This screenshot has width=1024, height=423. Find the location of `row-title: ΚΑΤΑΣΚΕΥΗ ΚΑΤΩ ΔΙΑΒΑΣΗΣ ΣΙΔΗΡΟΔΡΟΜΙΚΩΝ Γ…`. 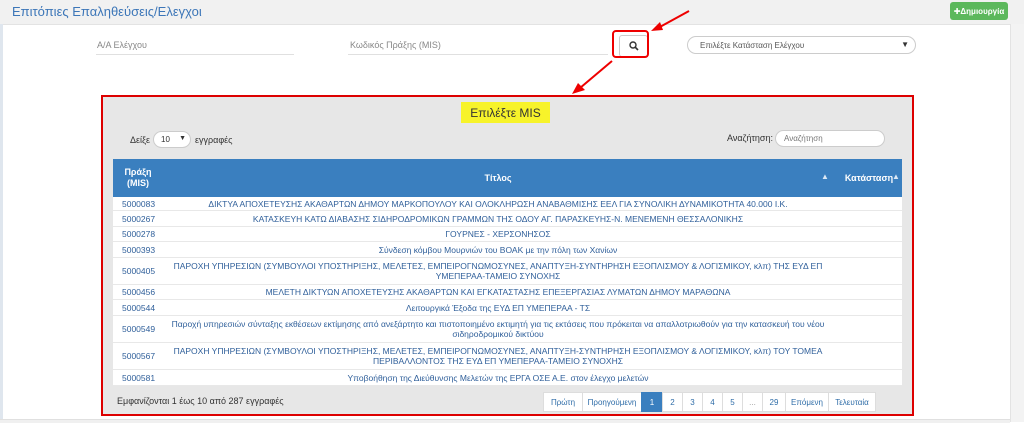

row-title: ΚΑΤΑΣΚΕΥΗ ΚΑΤΩ ΔΙΑΒΑΣΗΣ ΣΙΔΗΡΟΔΡΟΜΙΚΩΝ Γ… is located at coordinates (498, 219).